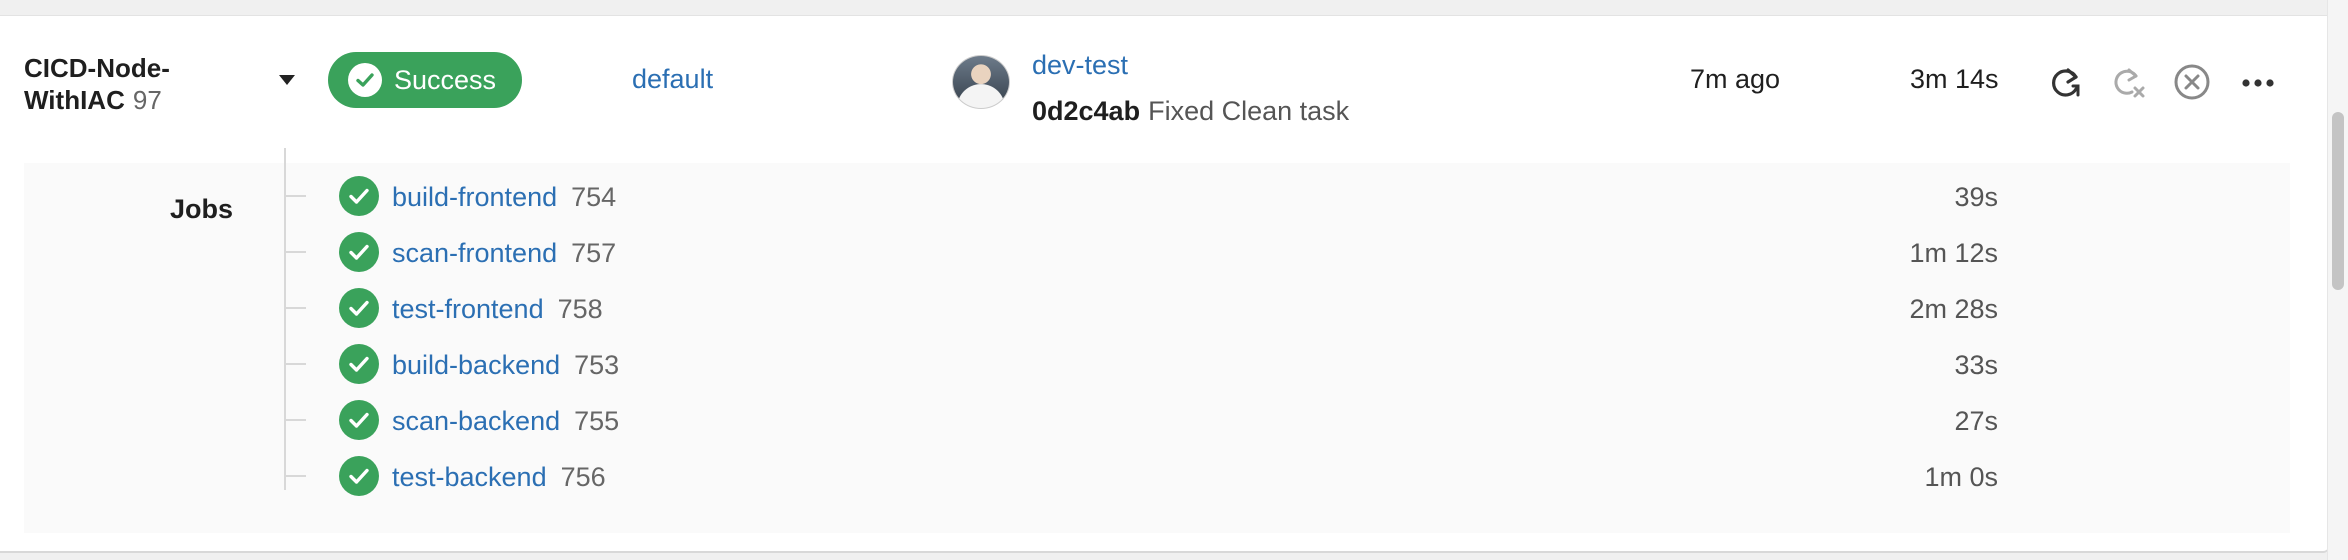  What do you see at coordinates (476, 365) in the screenshot?
I see `job-name: build-backend` at bounding box center [476, 365].